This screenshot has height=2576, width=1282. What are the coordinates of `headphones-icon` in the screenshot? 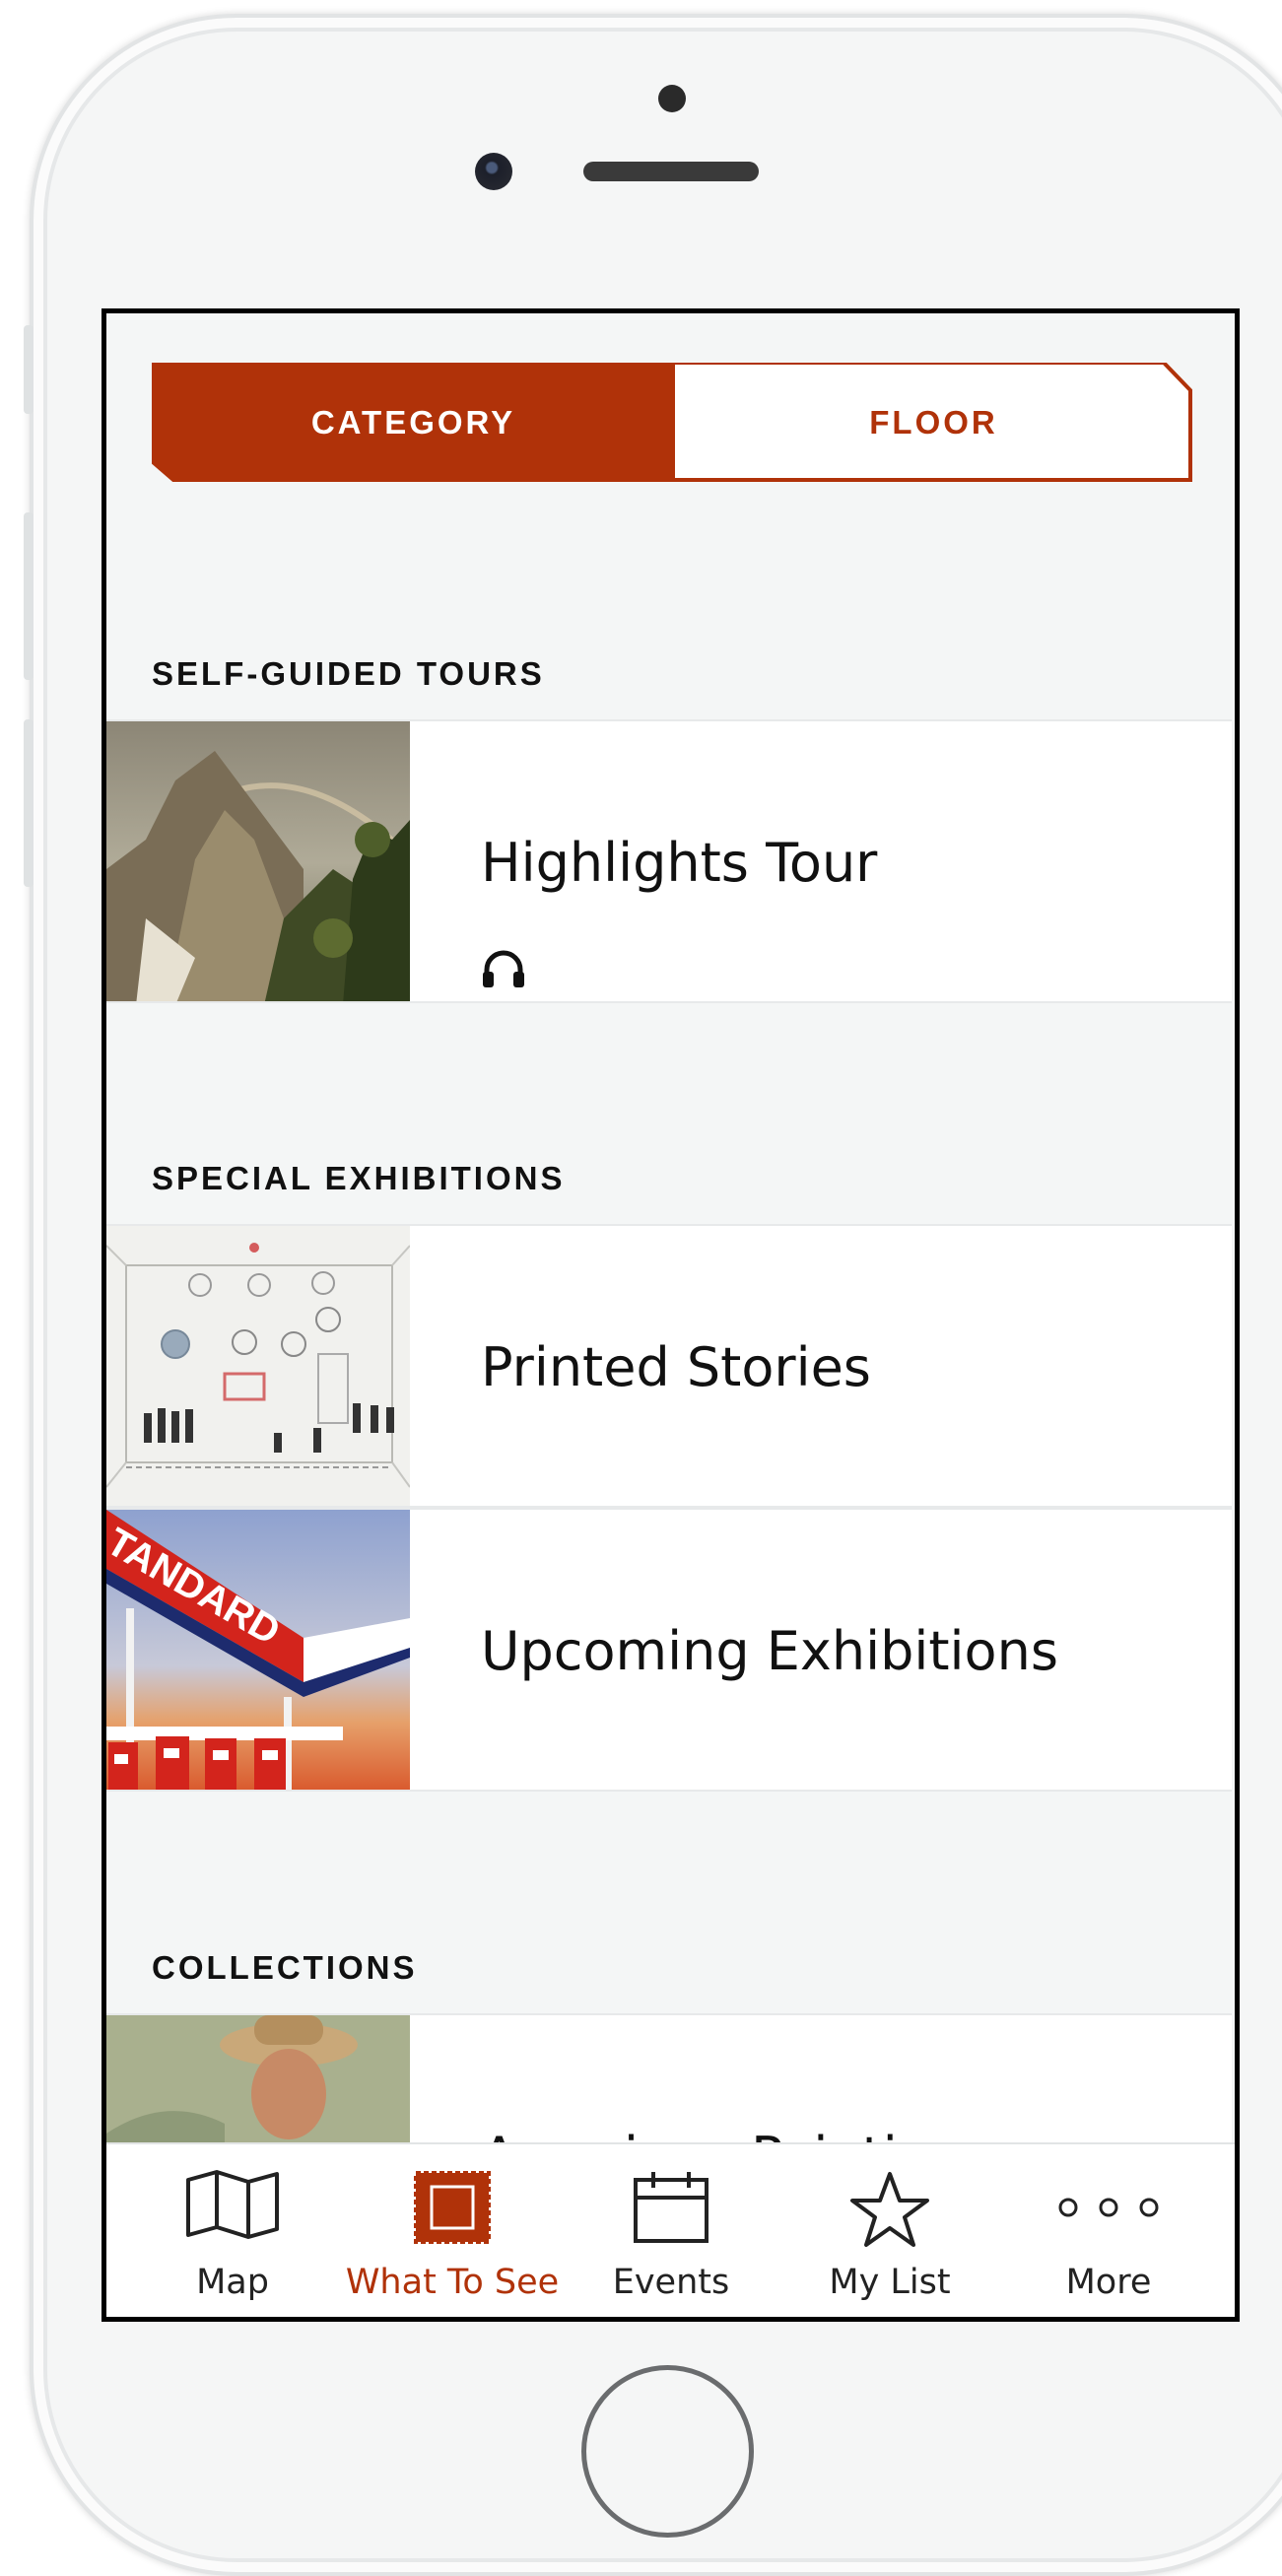 It's located at (503, 968).